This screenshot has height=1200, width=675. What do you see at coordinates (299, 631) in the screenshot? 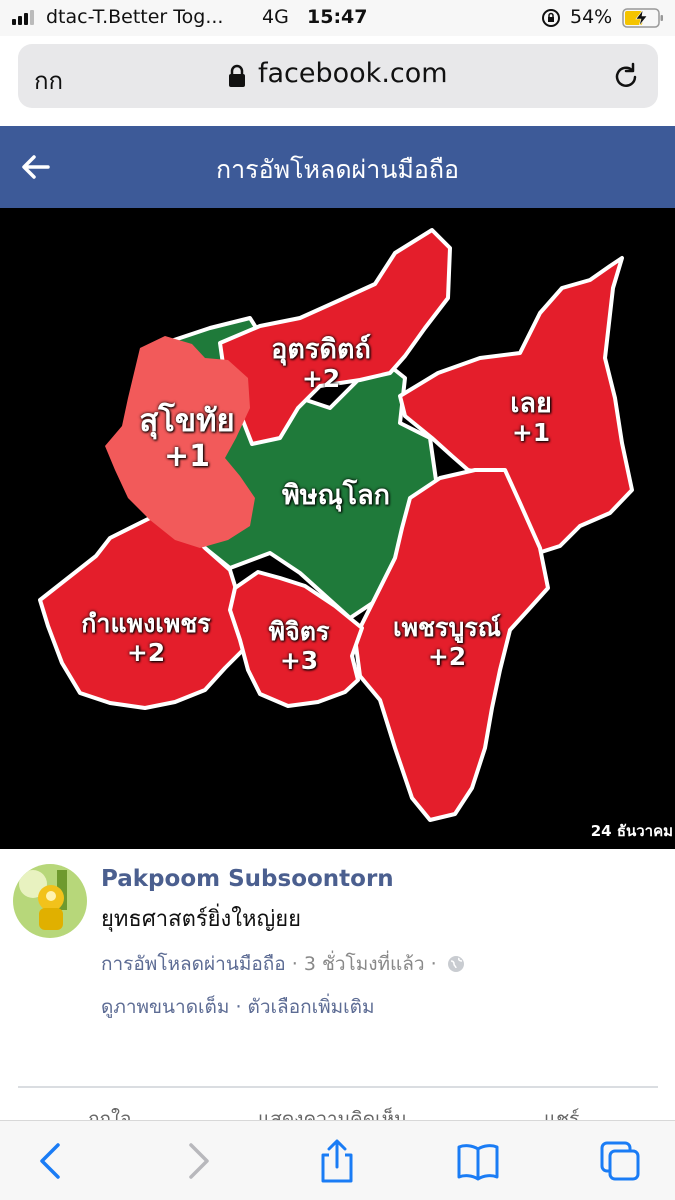
I see `region-name: พิจิตร` at bounding box center [299, 631].